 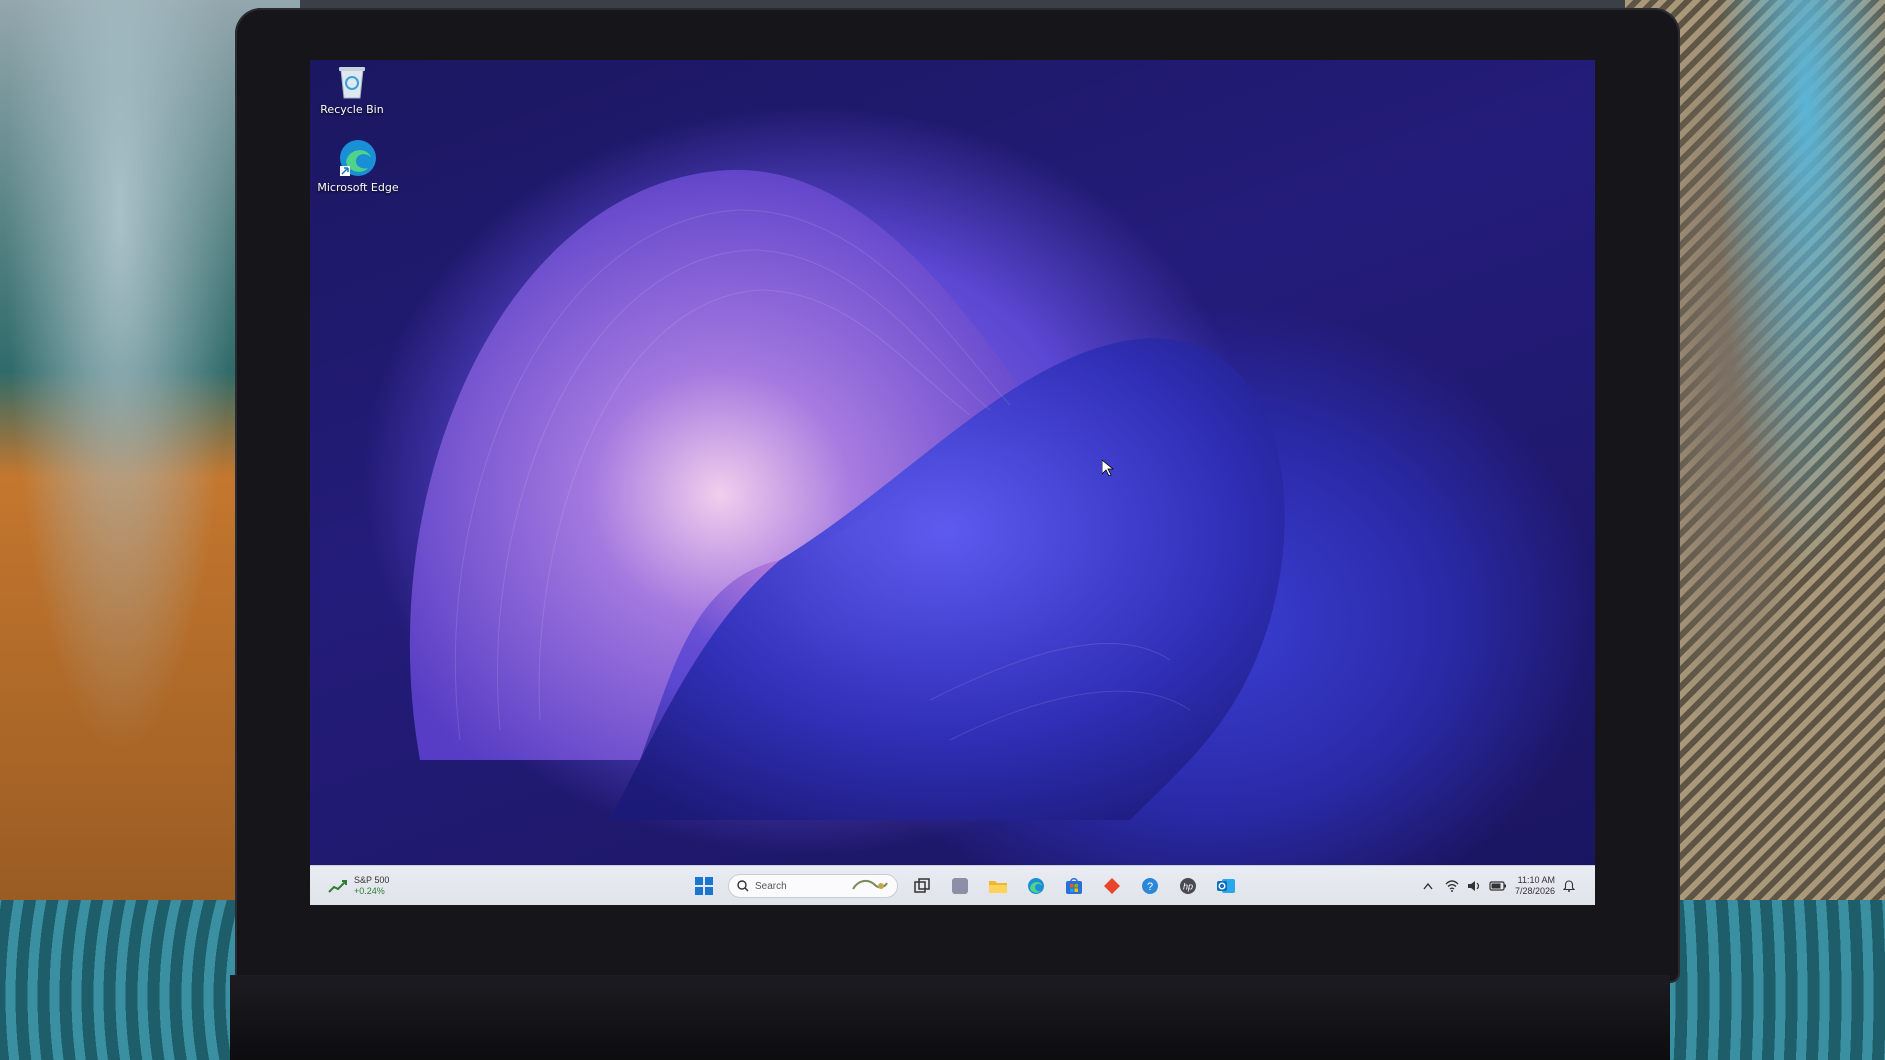 I want to click on store-icon, so click(x=1074, y=886).